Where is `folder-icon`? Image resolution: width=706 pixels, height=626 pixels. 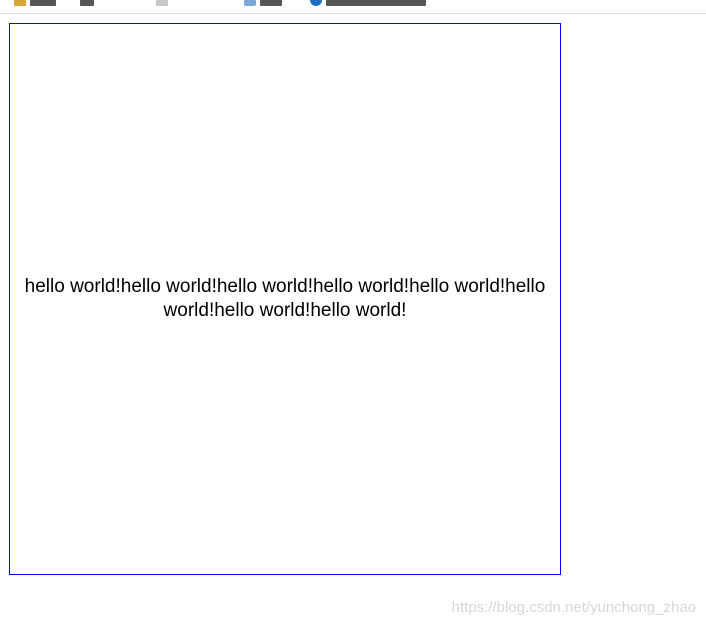 folder-icon is located at coordinates (20, 3).